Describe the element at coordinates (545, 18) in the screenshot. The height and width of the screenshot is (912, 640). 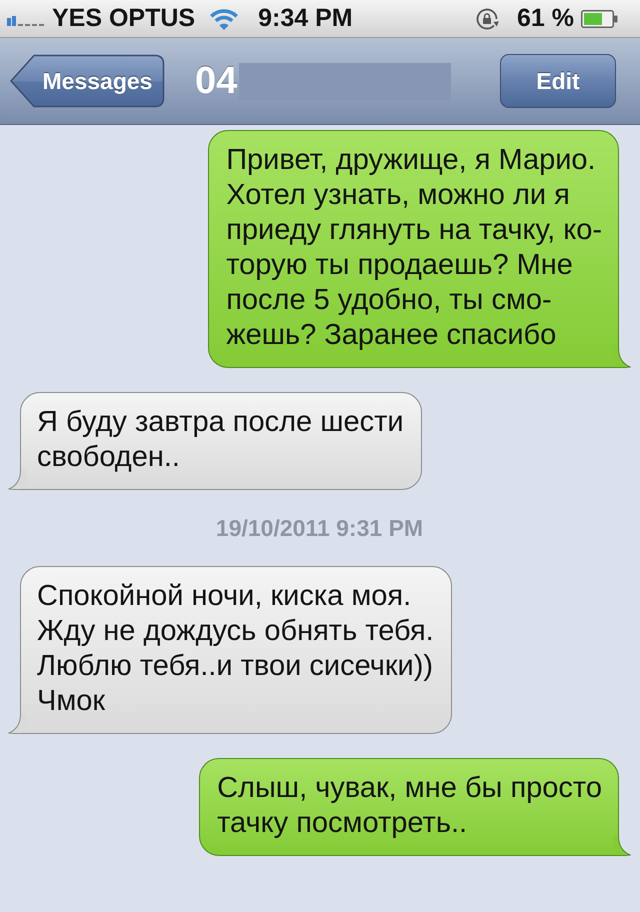
I see `battery-percent: 61 %` at that location.